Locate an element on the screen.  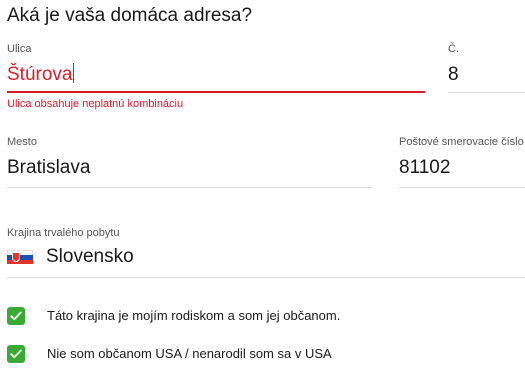
country-label: Krajina trvalého pobytu is located at coordinates (63, 233).